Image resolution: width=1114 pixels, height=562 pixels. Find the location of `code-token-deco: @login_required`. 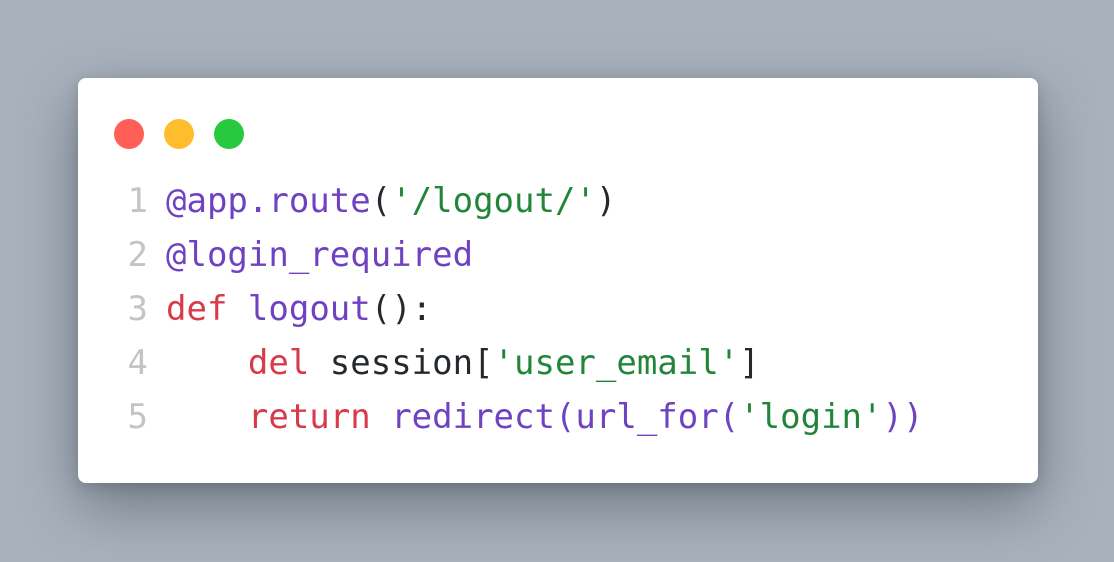

code-token-deco: @login_required is located at coordinates (320, 255).